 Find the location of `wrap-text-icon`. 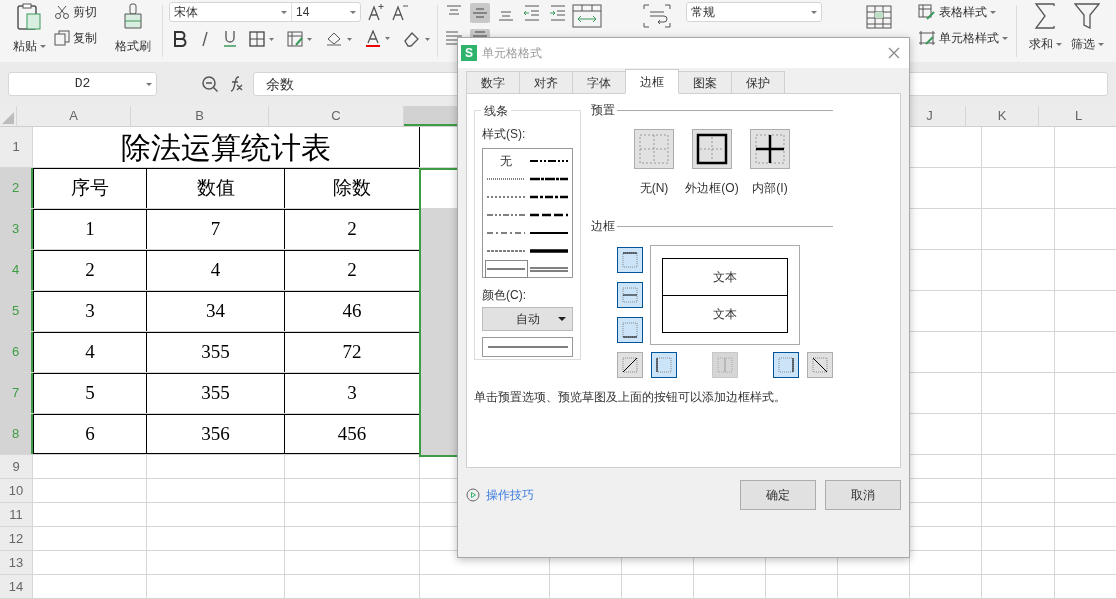

wrap-text-icon is located at coordinates (657, 16).